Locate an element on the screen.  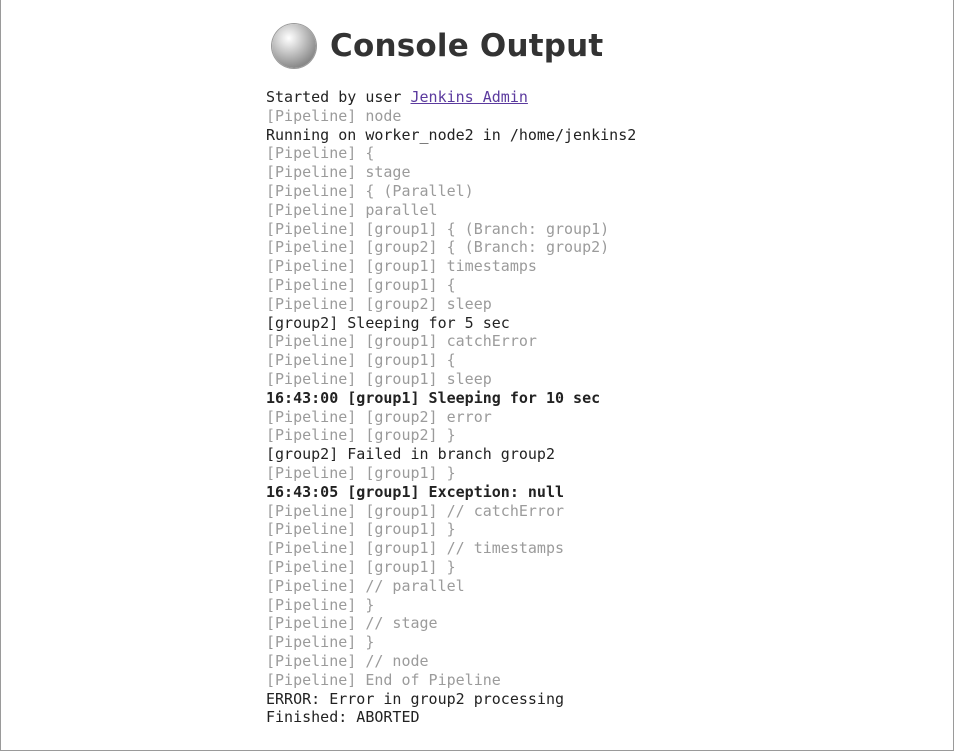
timestamp: 16:43:05 is located at coordinates (302, 491).